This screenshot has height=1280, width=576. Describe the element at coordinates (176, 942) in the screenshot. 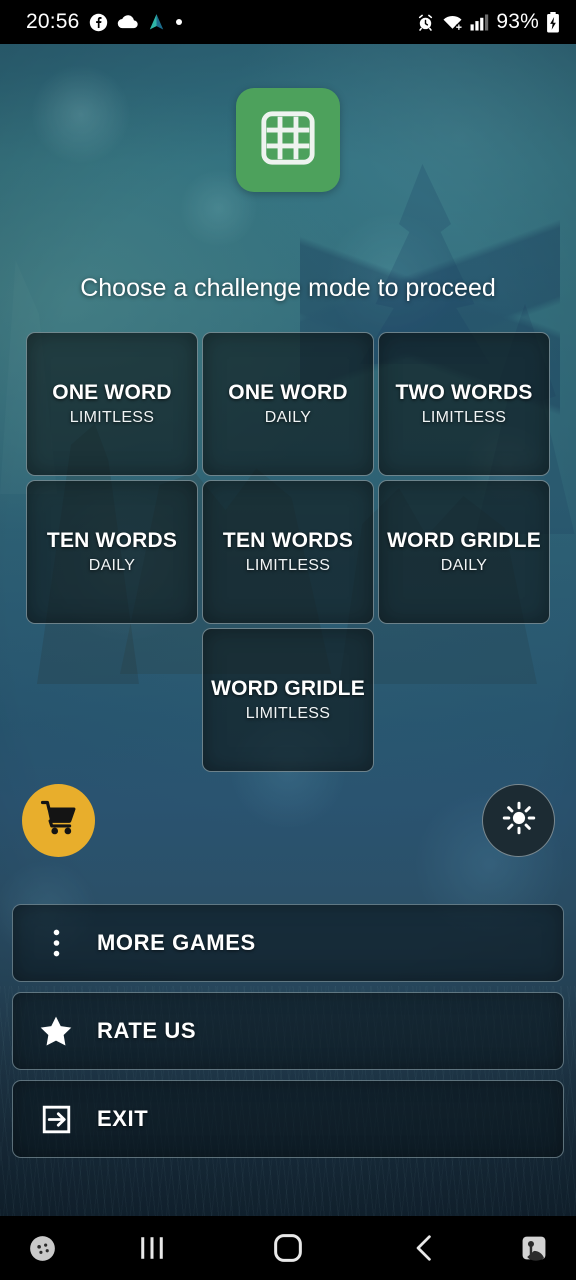

I see `more-games-label: MORE GAMES` at that location.